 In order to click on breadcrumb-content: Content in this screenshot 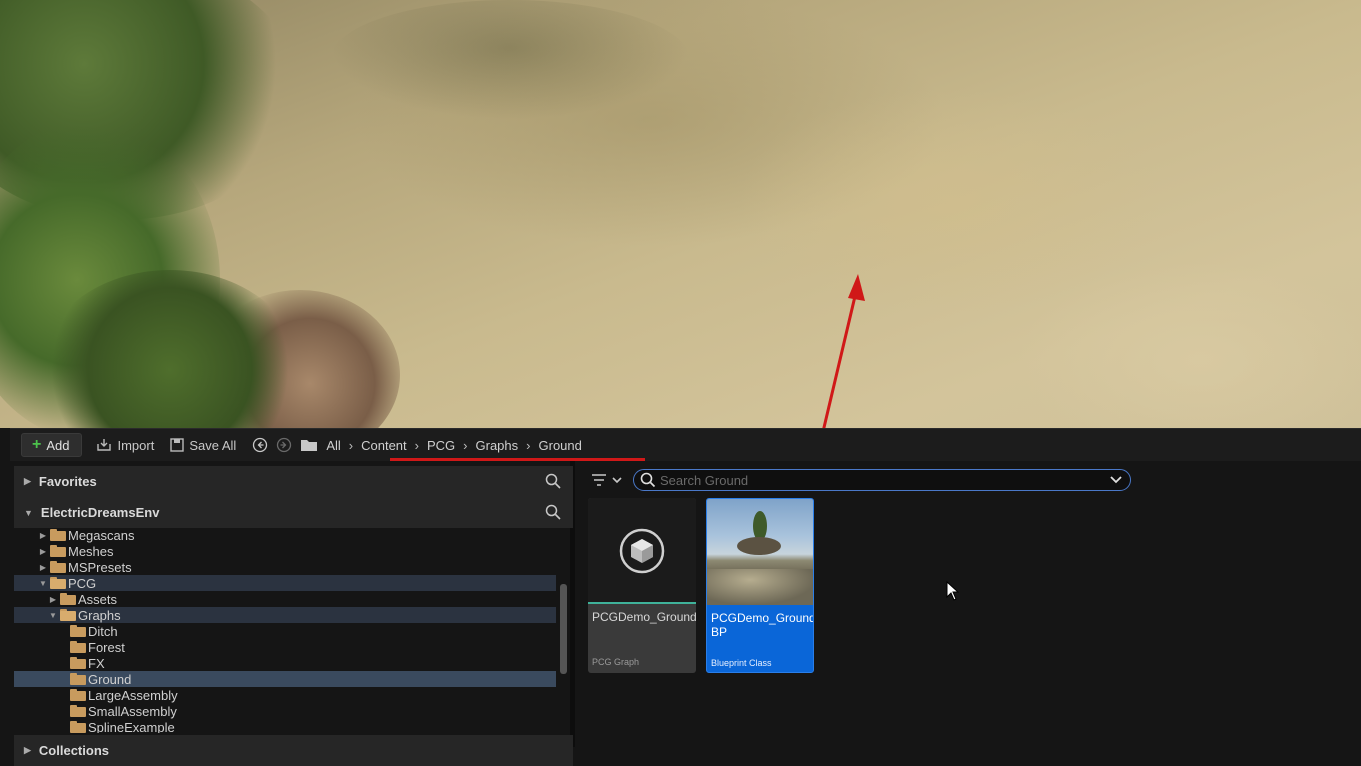, I will do `click(384, 445)`.